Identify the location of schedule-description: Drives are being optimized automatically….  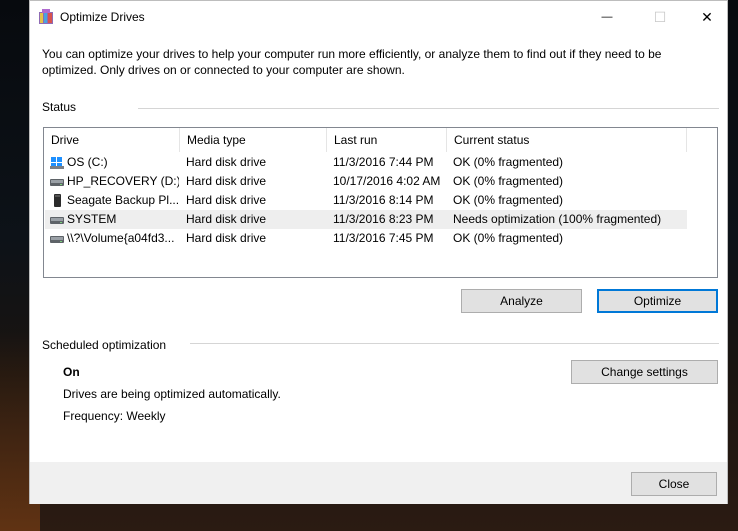
(172, 394).